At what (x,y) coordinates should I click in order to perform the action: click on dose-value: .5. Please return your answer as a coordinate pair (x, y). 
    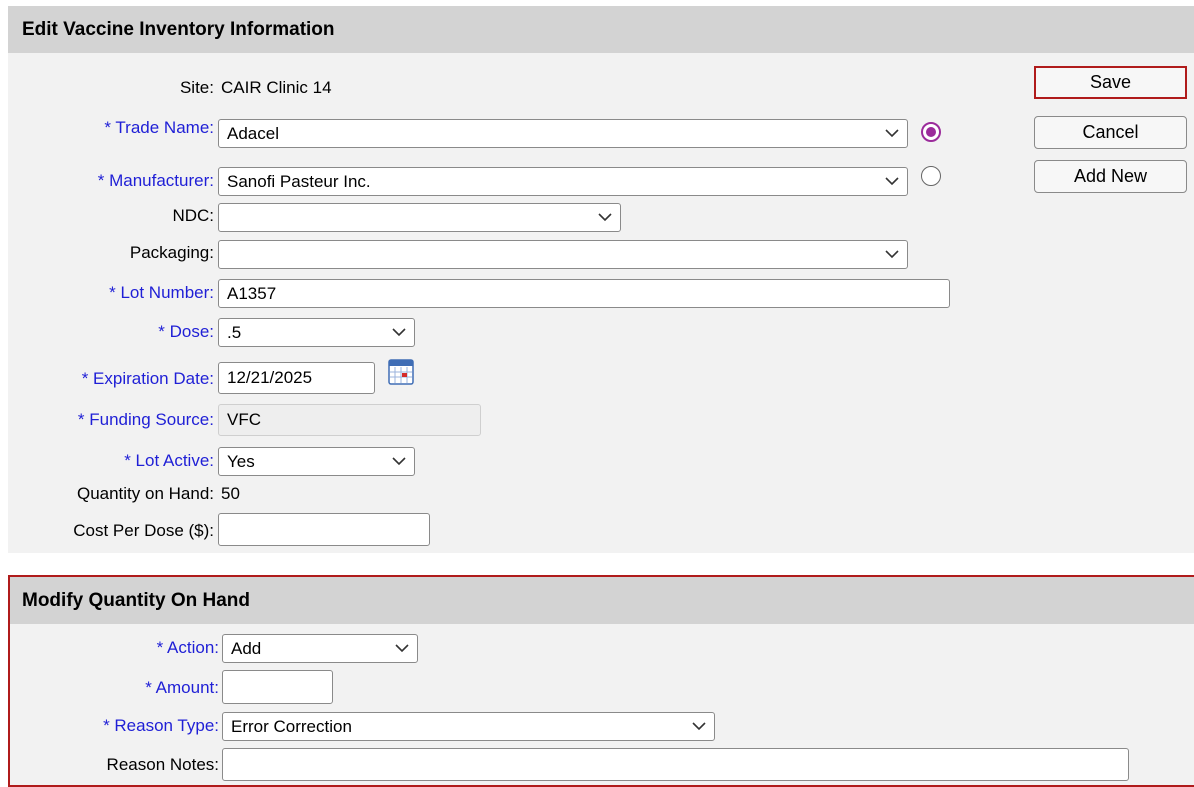
    Looking at the image, I should click on (234, 332).